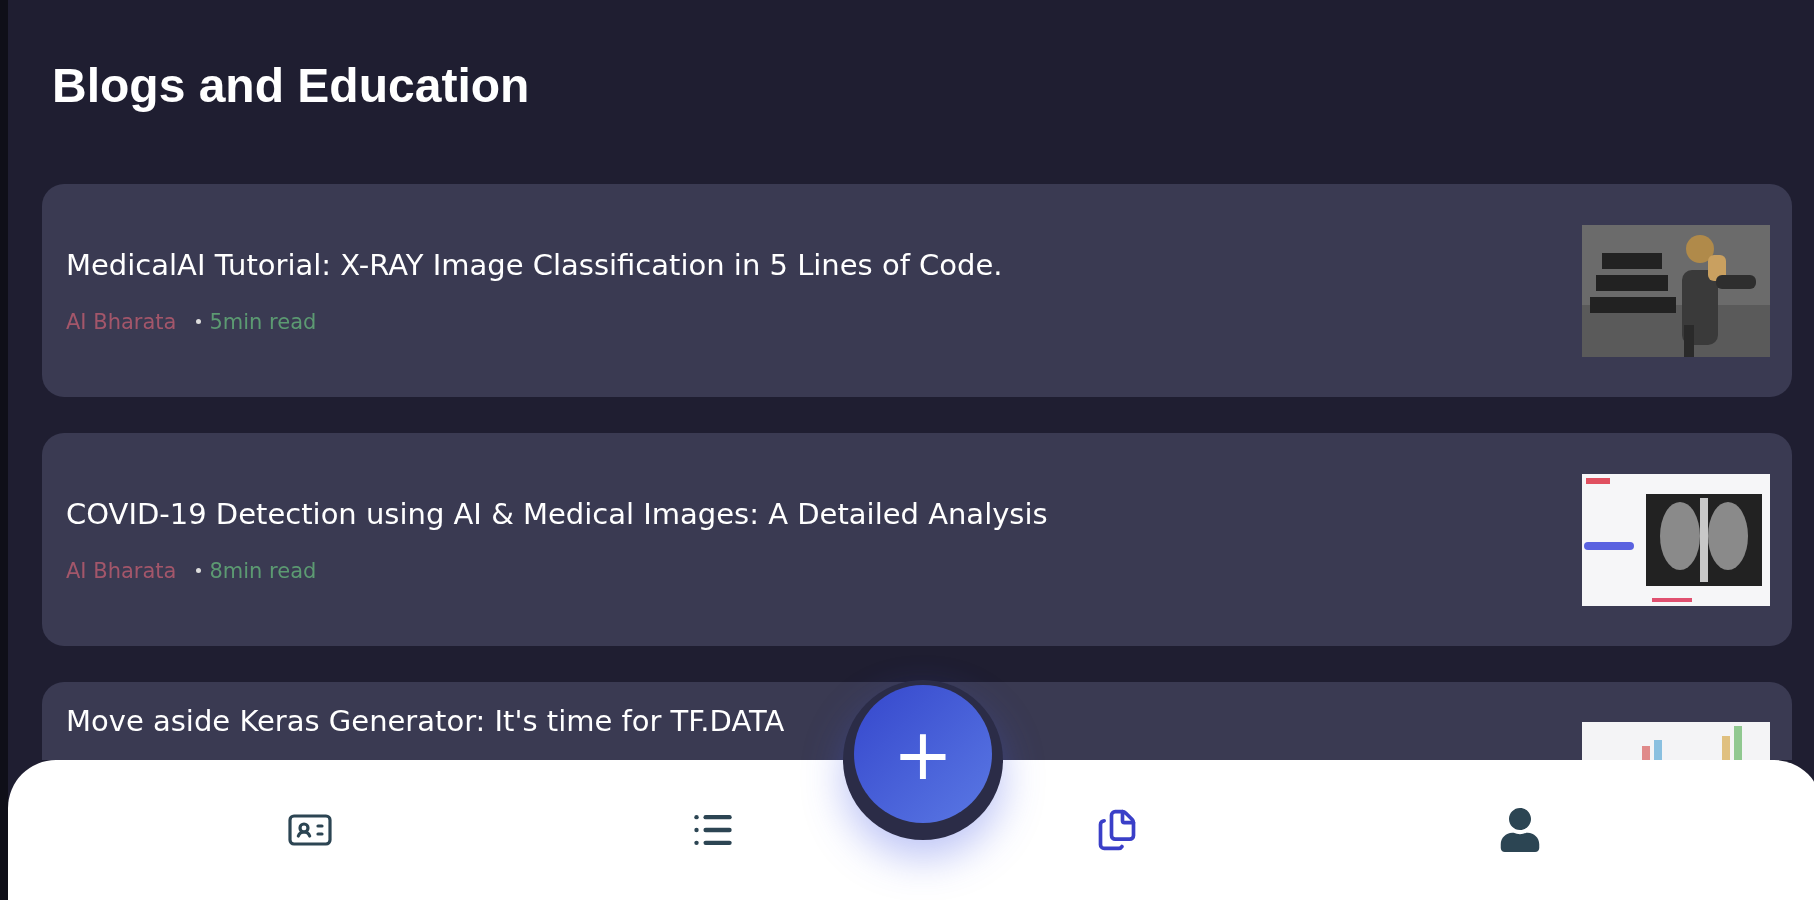  I want to click on post-title: Move aside Keras Generator: It's time for TF.DATA, so click(426, 721).